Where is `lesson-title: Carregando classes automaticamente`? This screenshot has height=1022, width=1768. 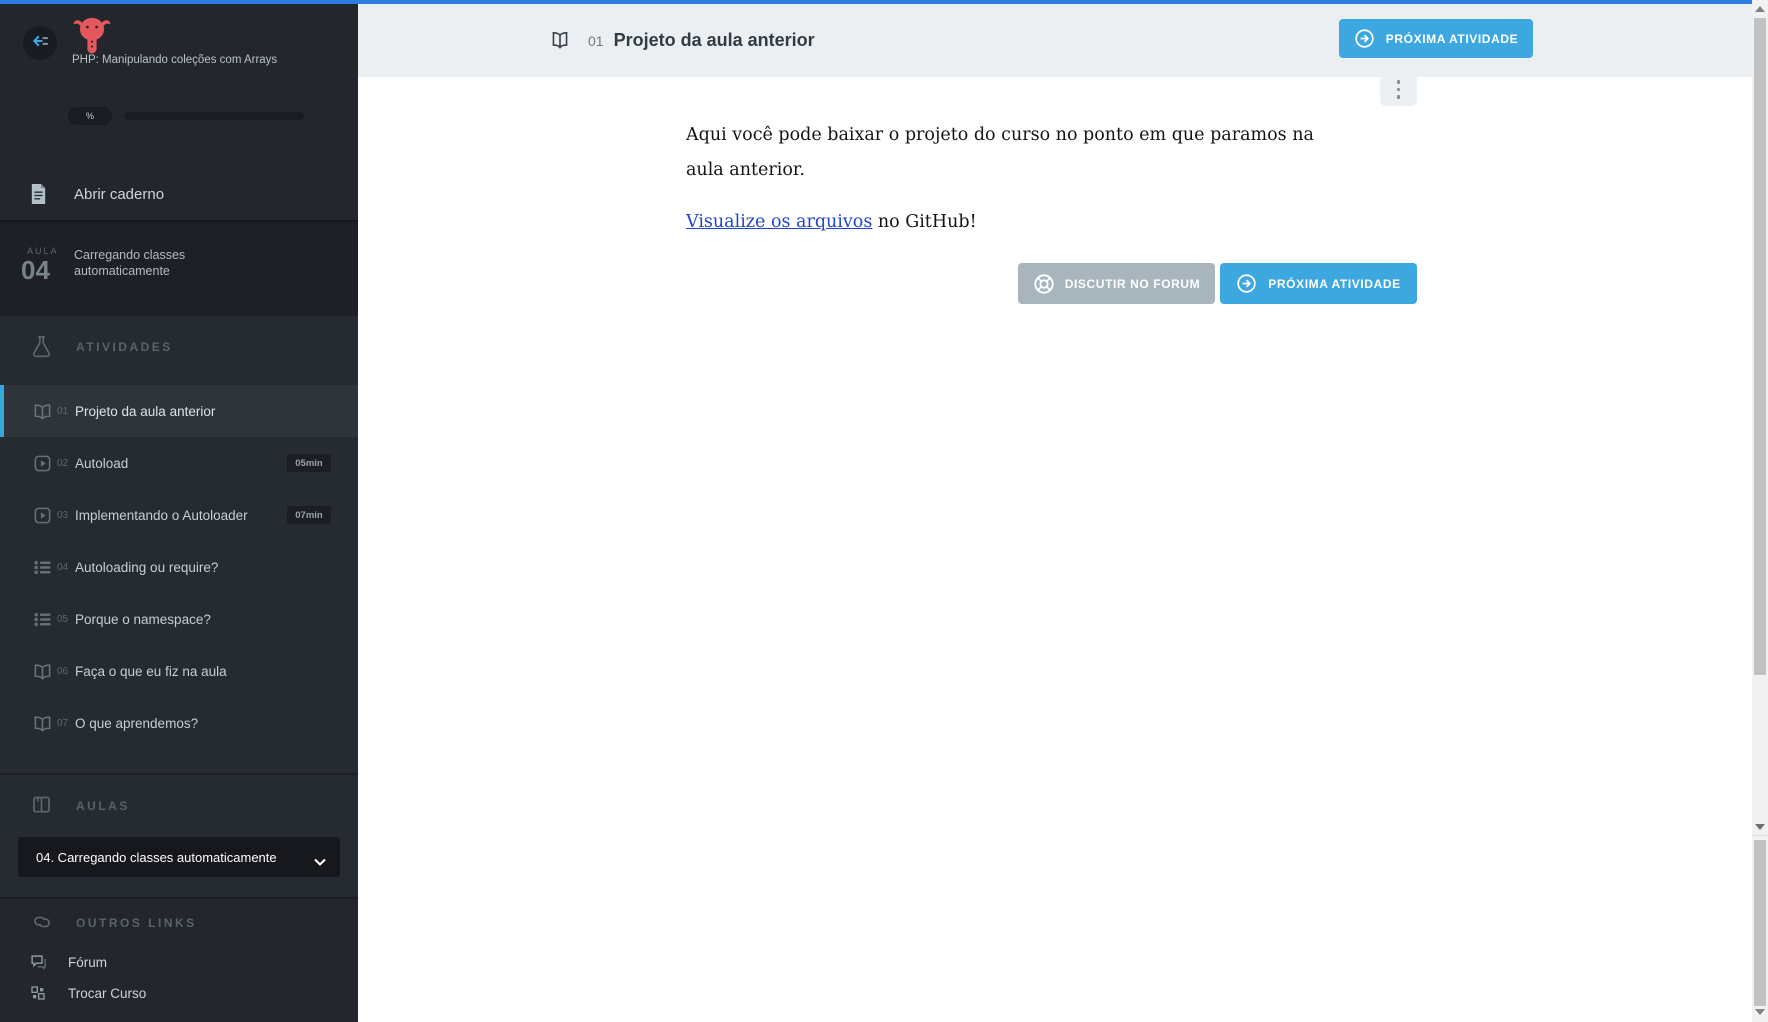
lesson-title: Carregando classes automaticamente is located at coordinates (130, 263).